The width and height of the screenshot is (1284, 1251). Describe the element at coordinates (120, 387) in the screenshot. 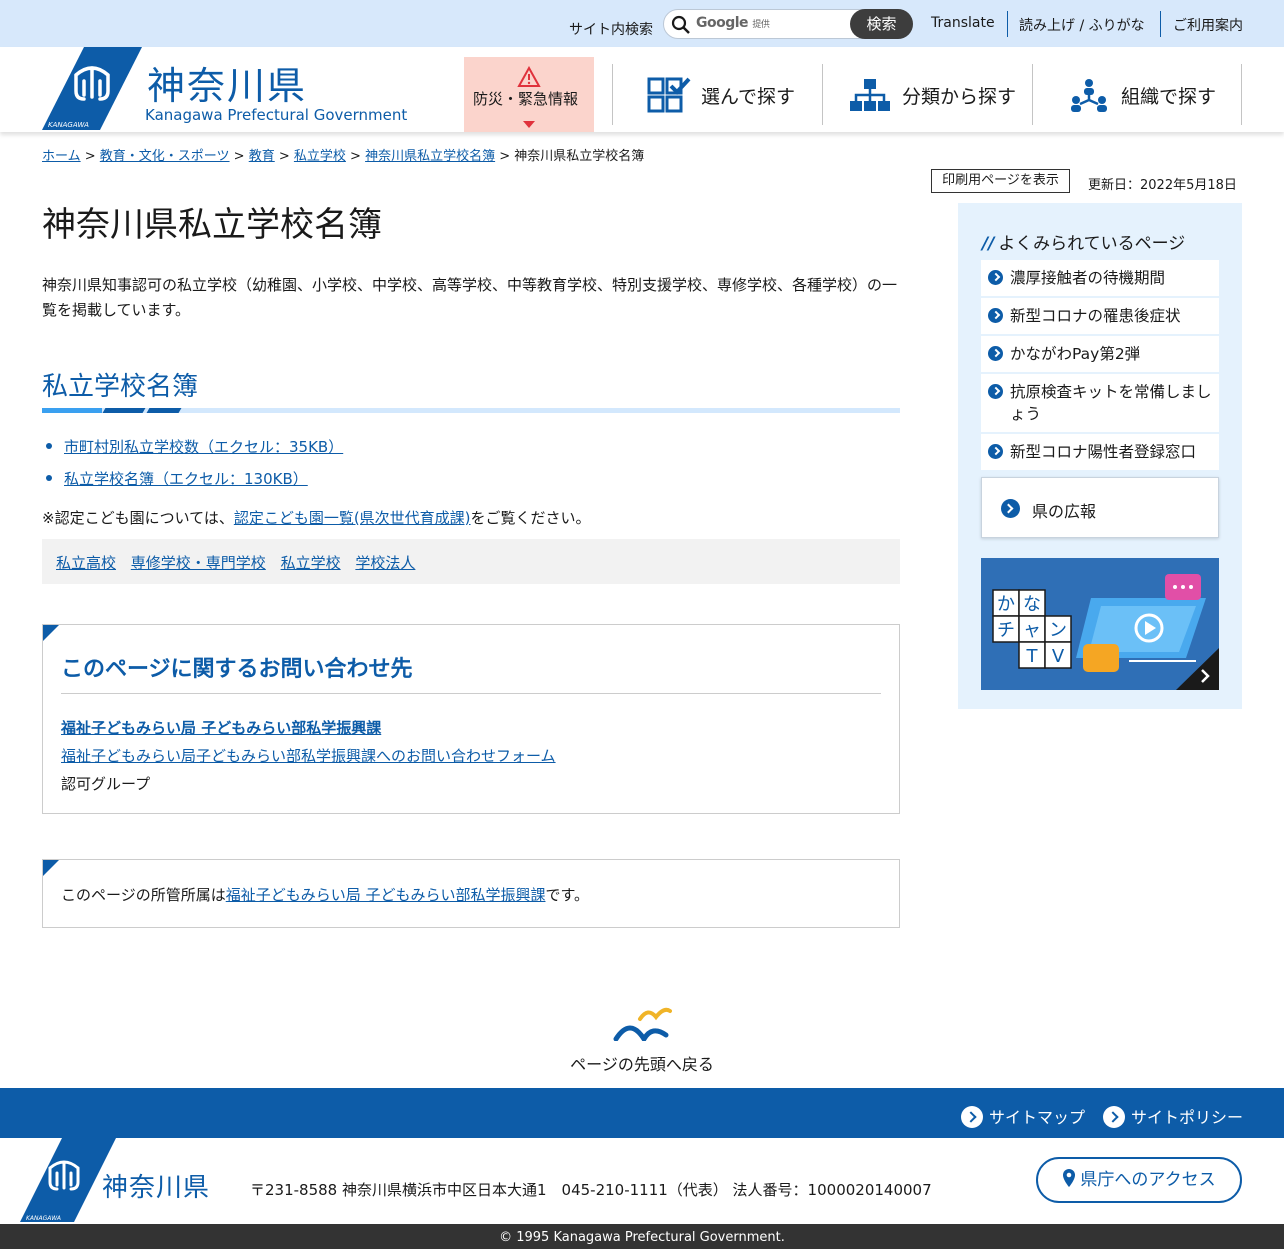

I see `section-title: 私立学校名簿` at that location.